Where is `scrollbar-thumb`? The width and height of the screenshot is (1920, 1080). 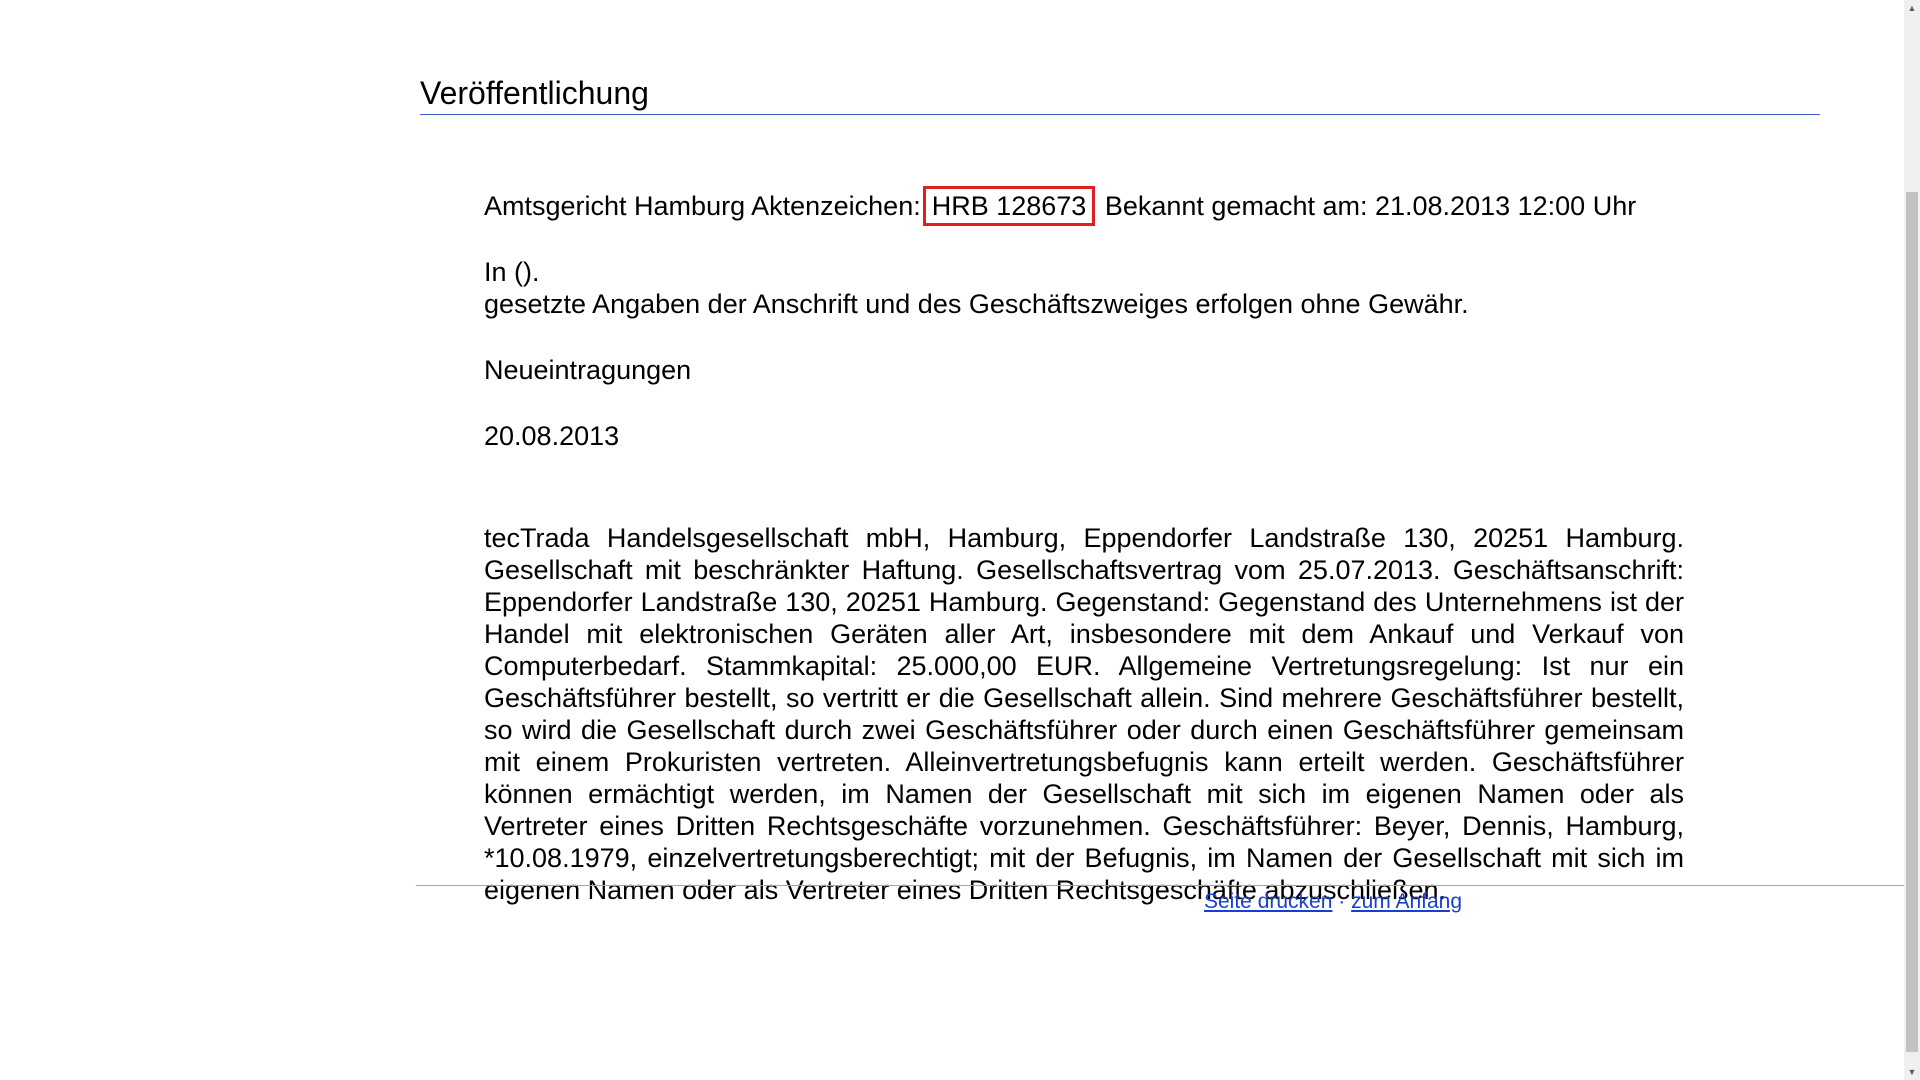
scrollbar-thumb is located at coordinates (1912, 622).